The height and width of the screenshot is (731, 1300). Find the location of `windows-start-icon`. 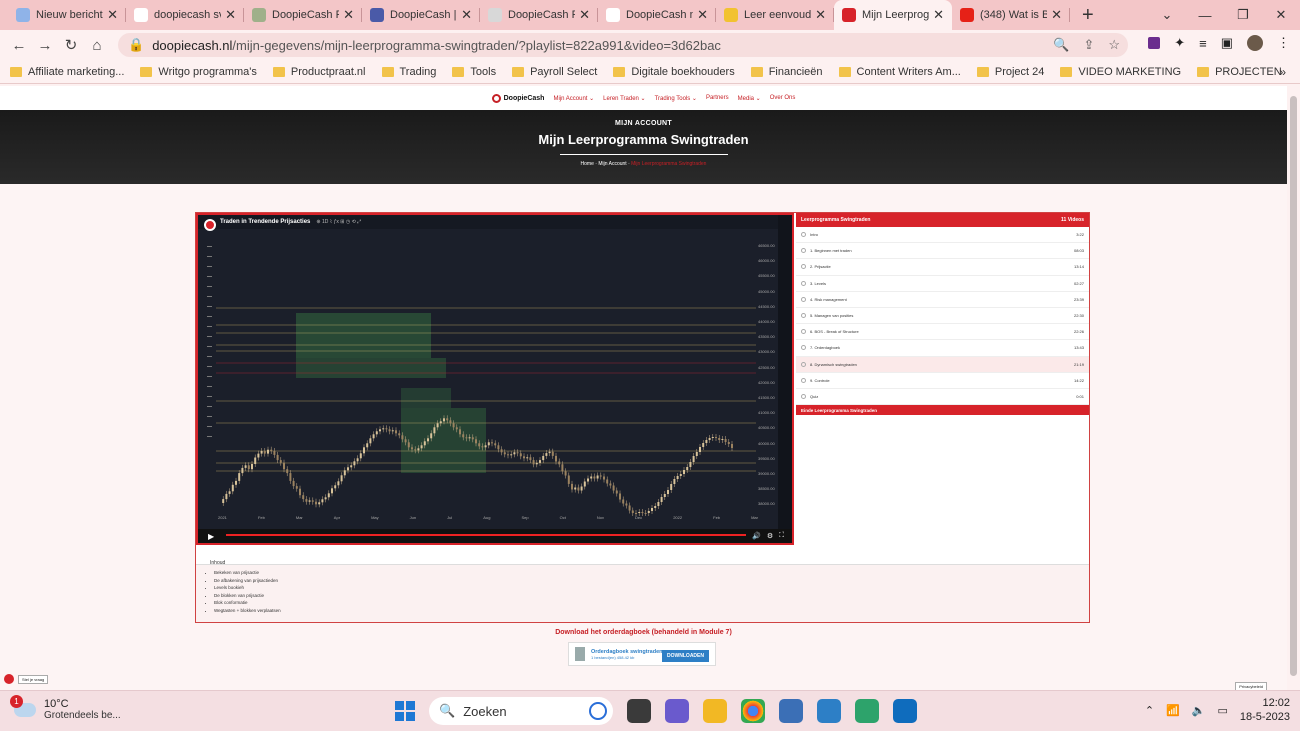

windows-start-icon is located at coordinates (405, 711).